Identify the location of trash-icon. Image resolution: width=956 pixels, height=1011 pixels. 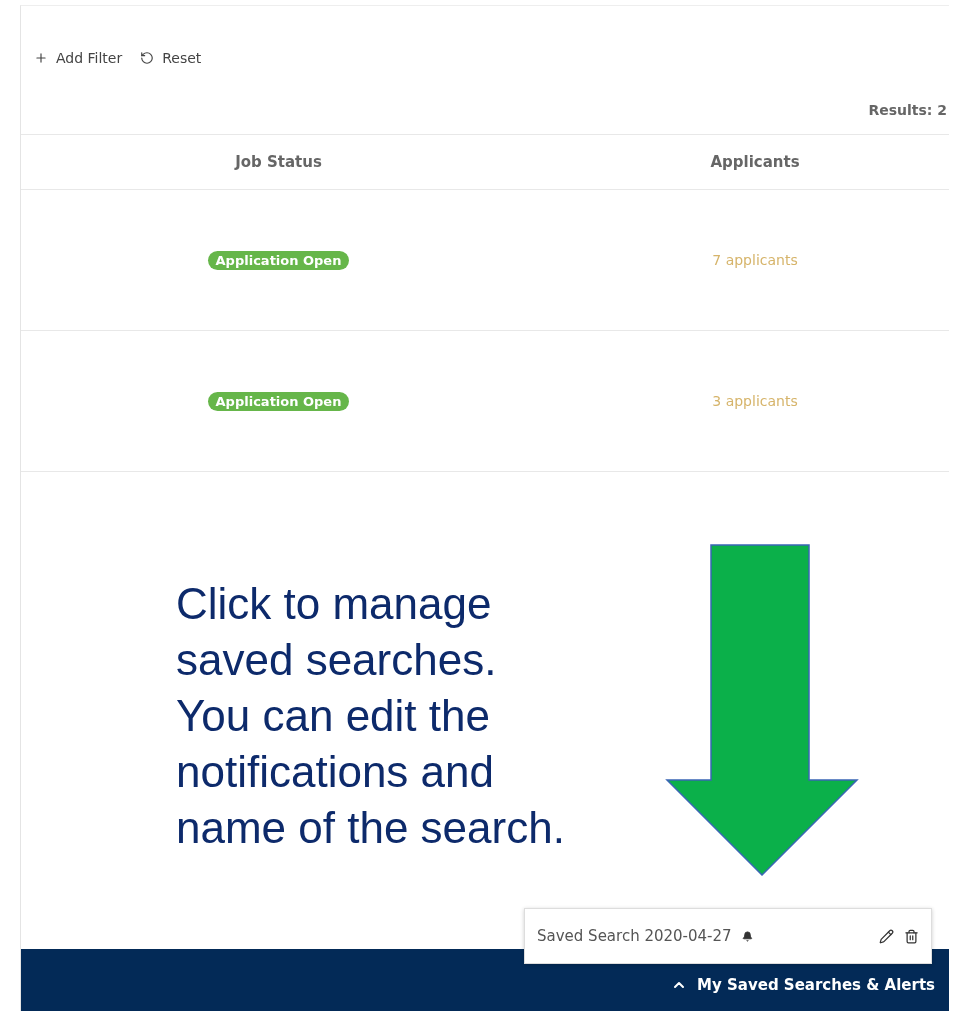
(911, 936).